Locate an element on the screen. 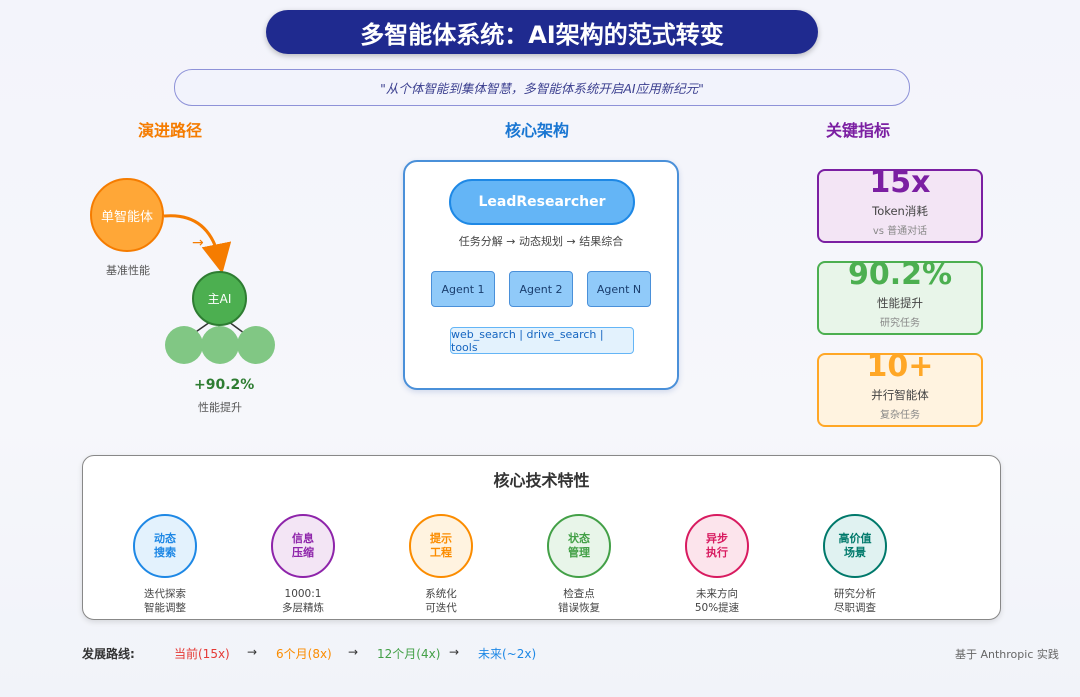 This screenshot has height=697, width=1080. metric-value: 15x is located at coordinates (900, 182).